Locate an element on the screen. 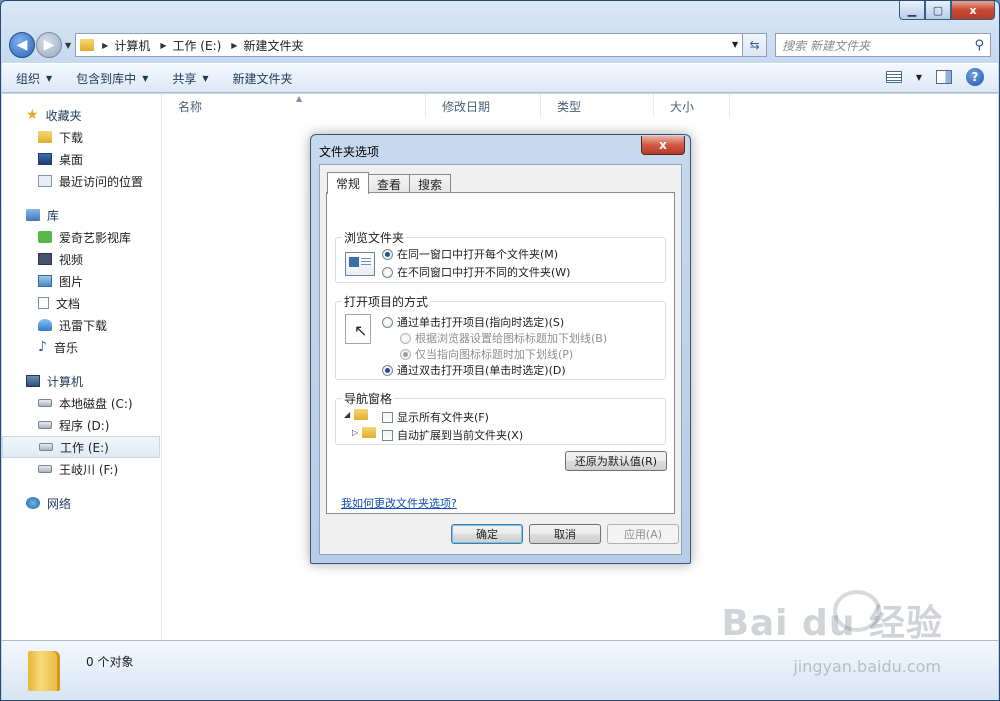 This screenshot has height=701, width=1000. forward-button: ▶ is located at coordinates (49, 45).